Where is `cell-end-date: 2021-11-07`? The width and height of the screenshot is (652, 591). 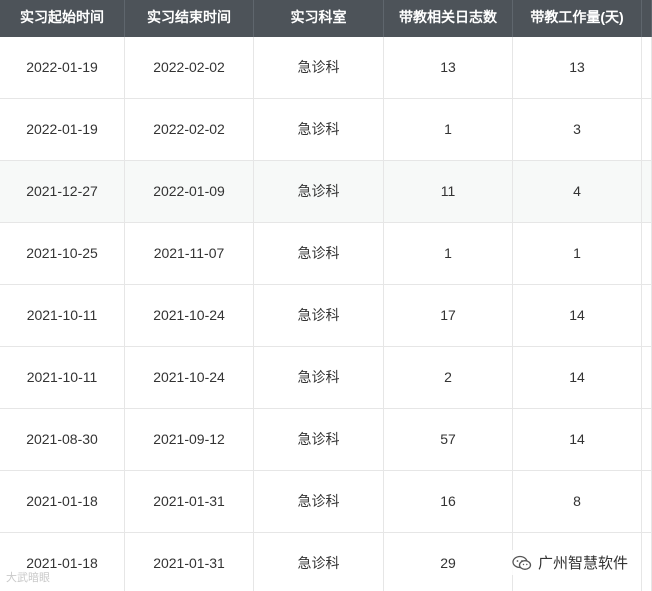
cell-end-date: 2021-11-07 is located at coordinates (189, 253).